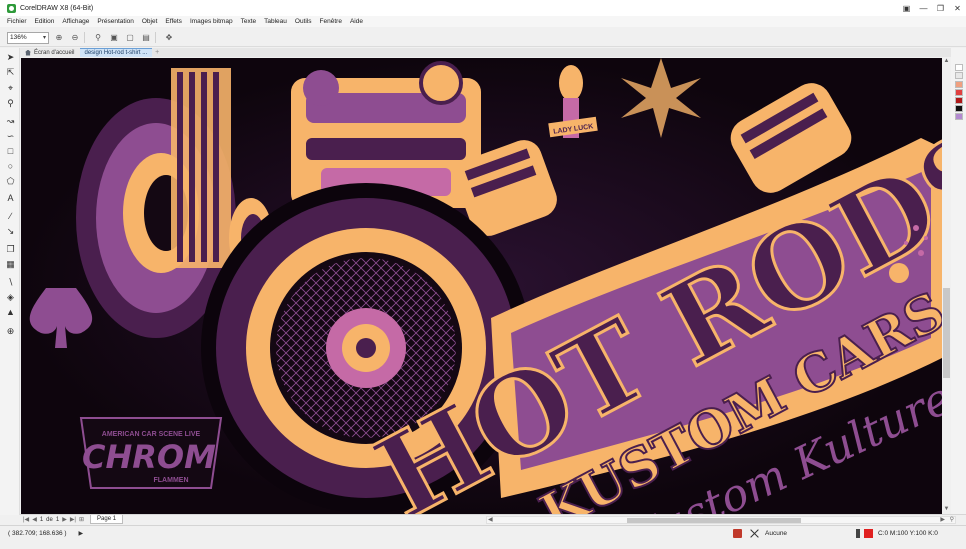  What do you see at coordinates (10, 181) in the screenshot?
I see `polygon-tool-icon: ⬠` at bounding box center [10, 181].